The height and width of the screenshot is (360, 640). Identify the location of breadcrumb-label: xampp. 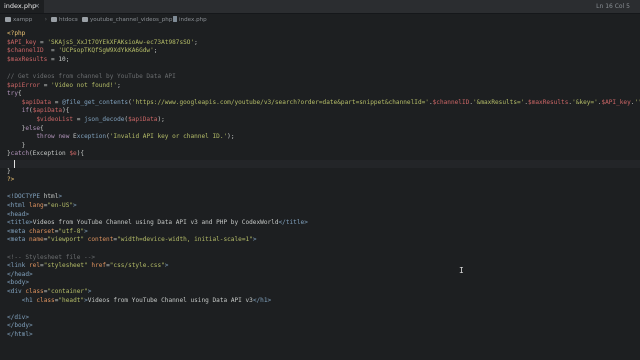
(23, 20).